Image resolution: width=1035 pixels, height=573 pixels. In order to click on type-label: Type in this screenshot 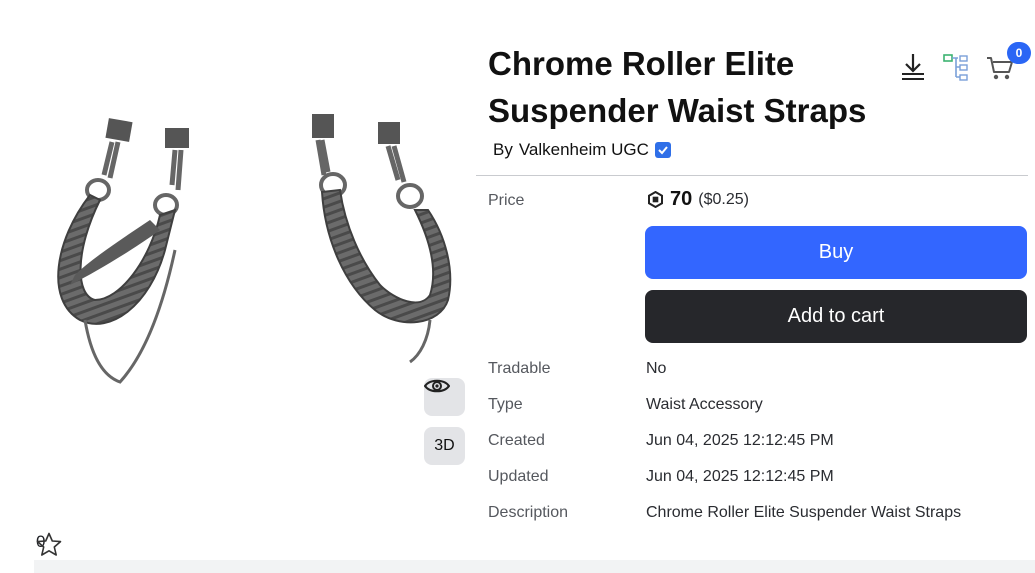, I will do `click(505, 404)`.